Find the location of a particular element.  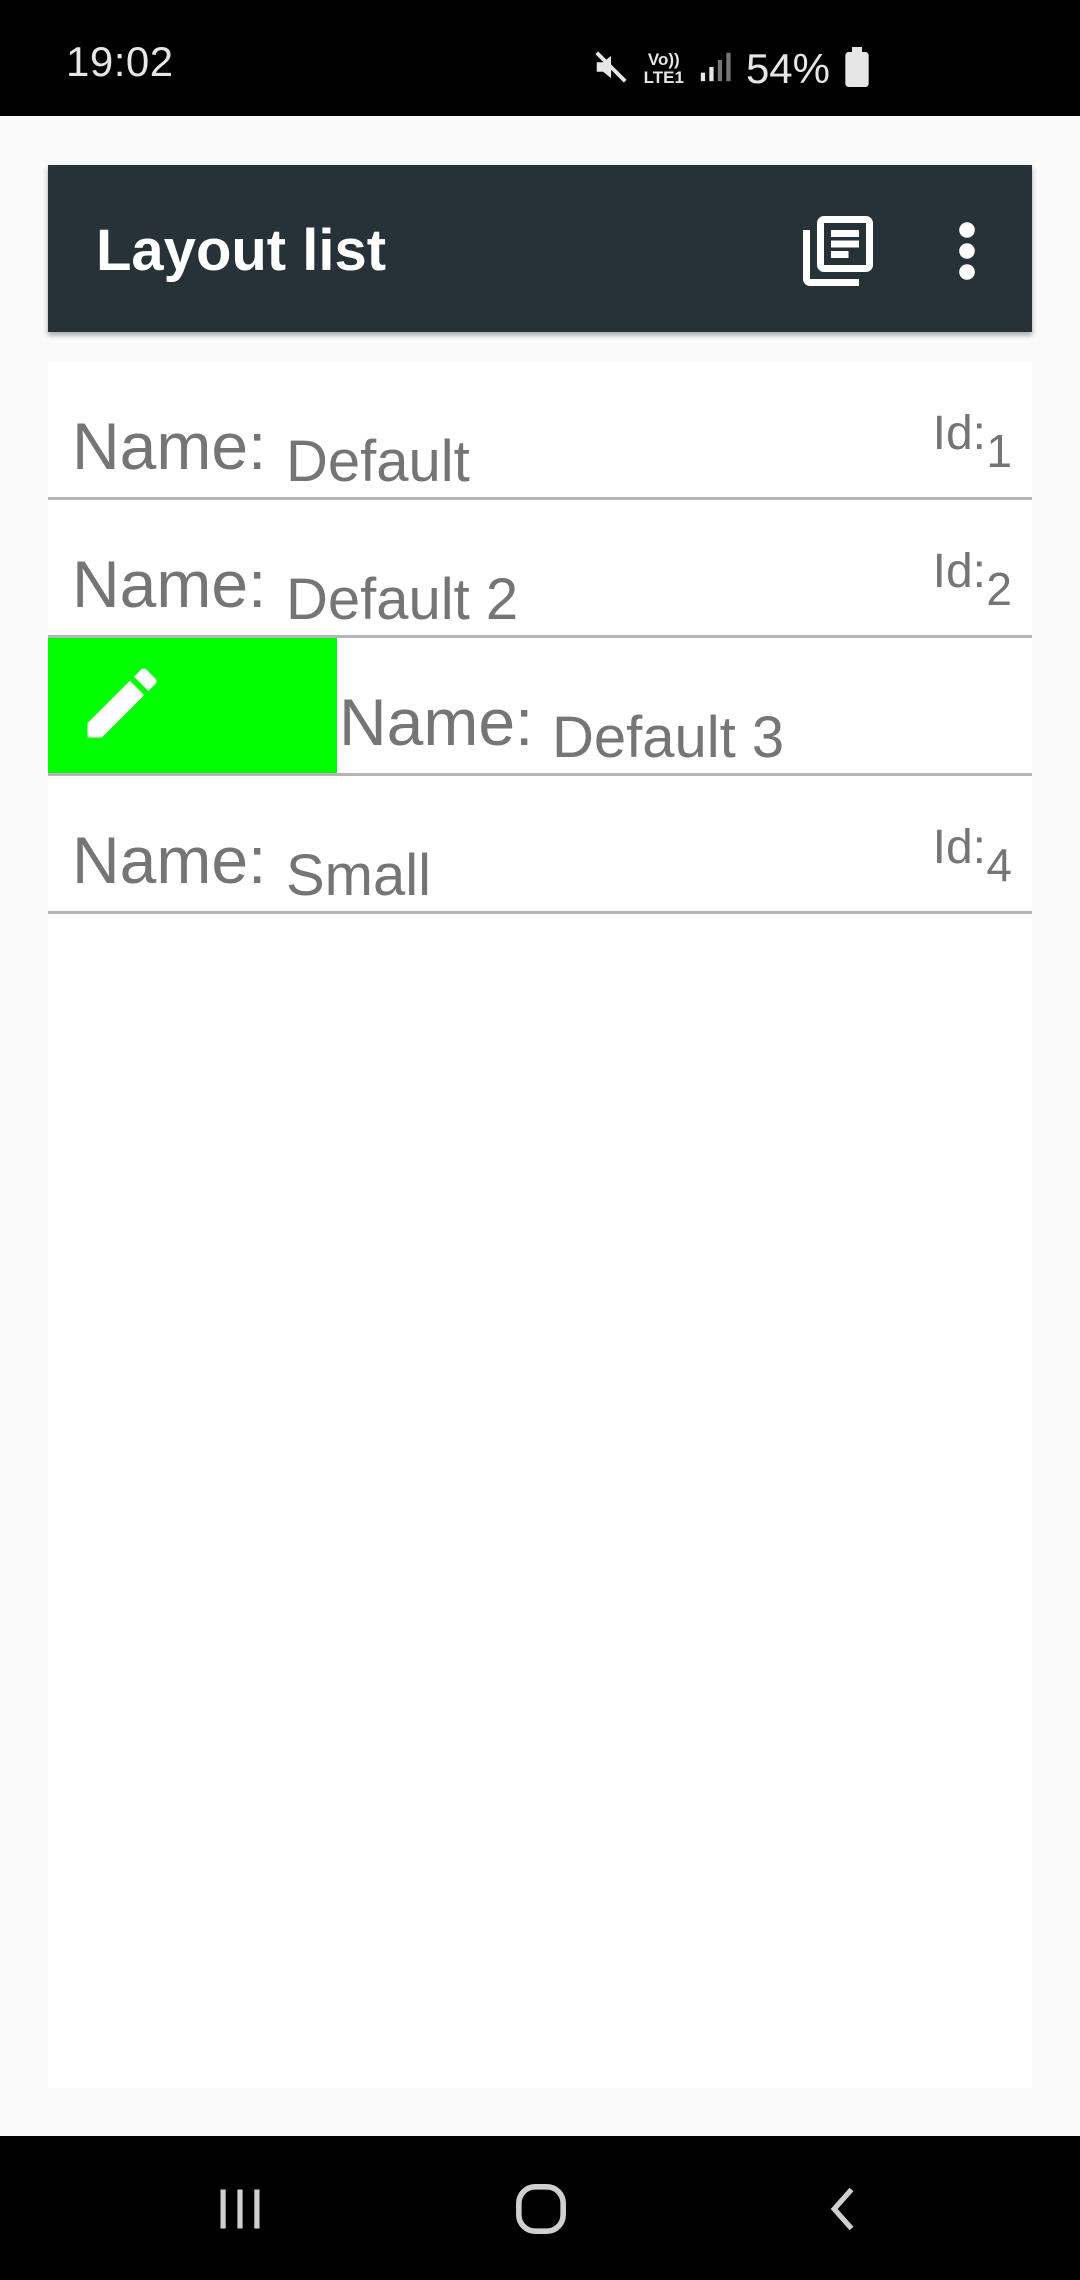

name-value: Small is located at coordinates (359, 875).